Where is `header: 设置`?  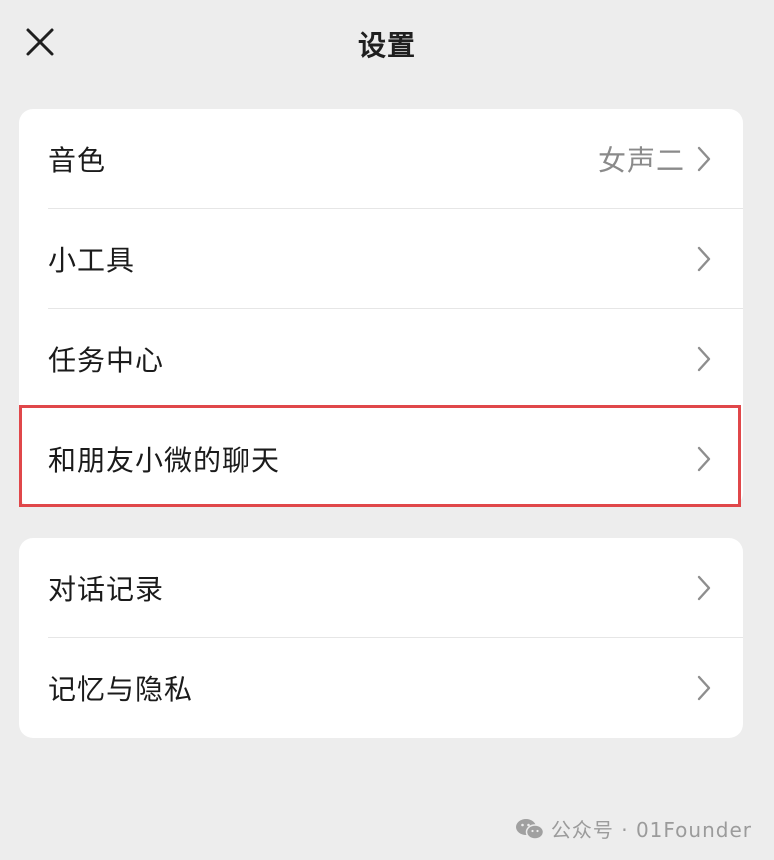
header: 设置 is located at coordinates (387, 43).